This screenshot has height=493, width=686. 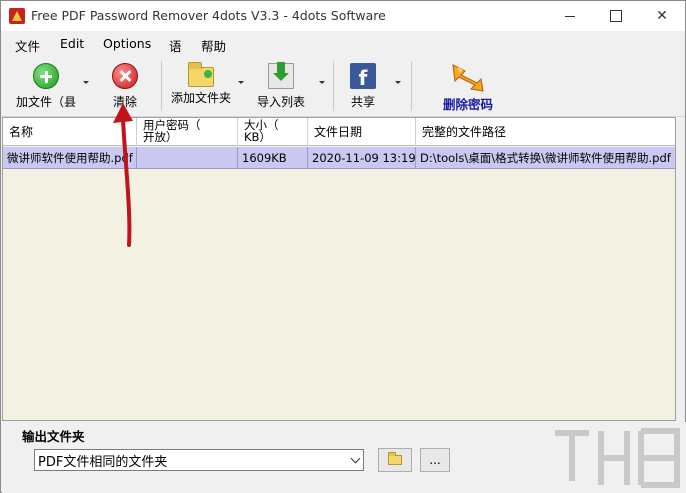 I want to click on column-header-size: 大小（ KB）, so click(x=273, y=132).